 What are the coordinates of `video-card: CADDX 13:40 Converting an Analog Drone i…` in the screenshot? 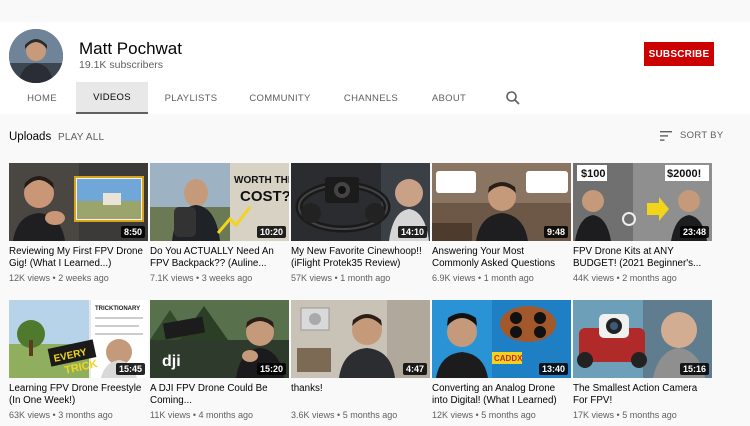 It's located at (501, 360).